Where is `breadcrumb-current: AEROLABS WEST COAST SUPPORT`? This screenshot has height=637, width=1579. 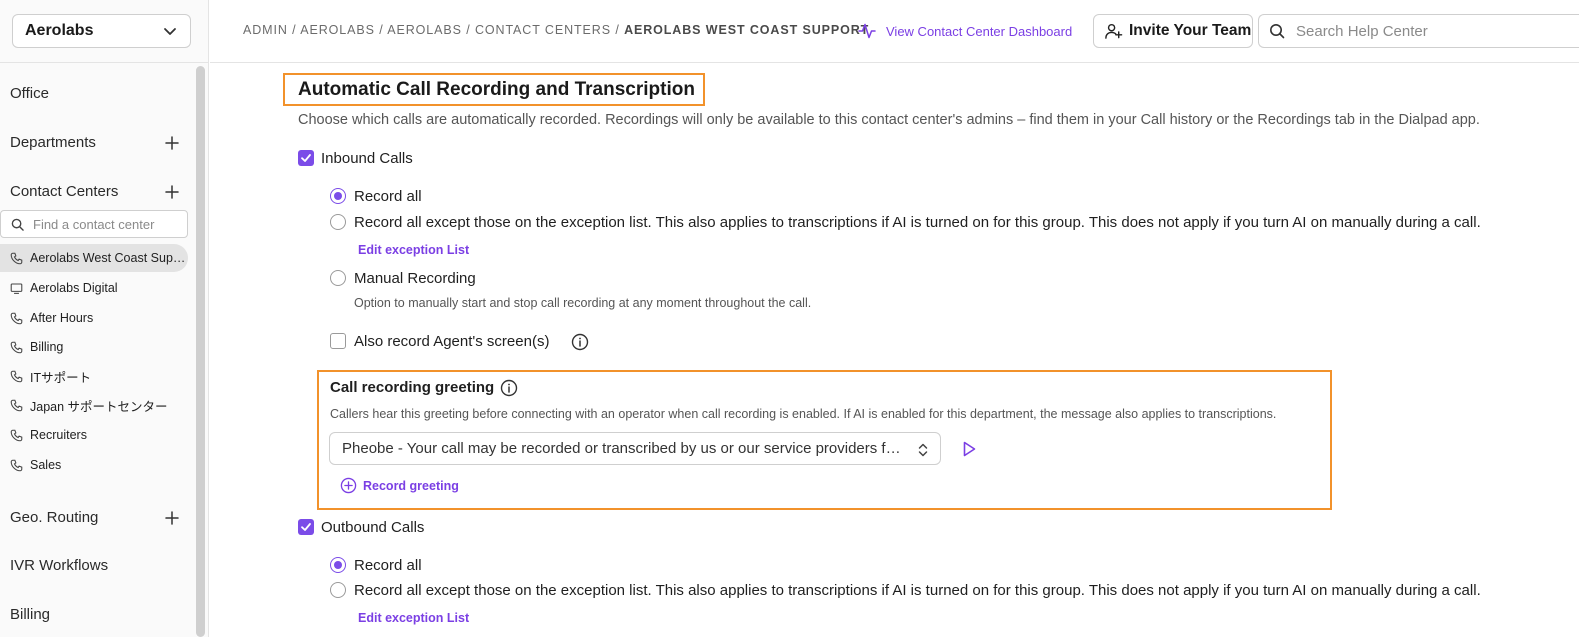 breadcrumb-current: AEROLABS WEST COAST SUPPORT is located at coordinates (747, 30).